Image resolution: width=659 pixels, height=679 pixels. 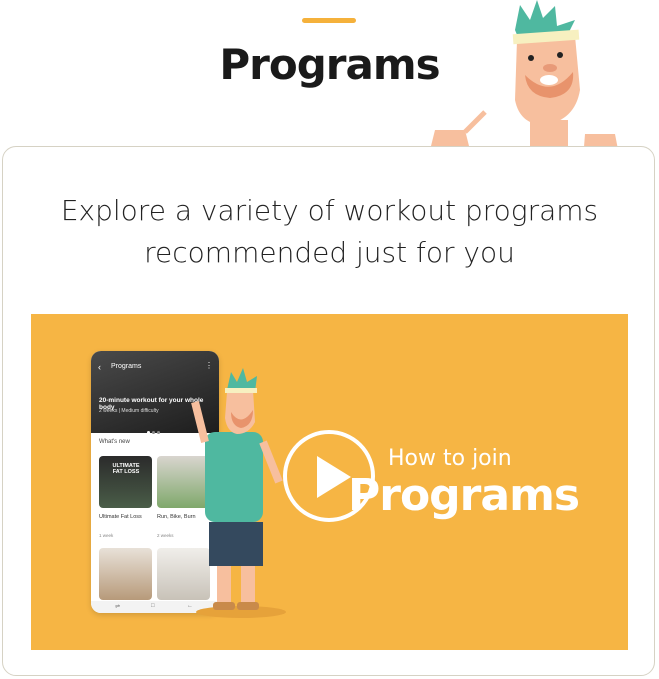 What do you see at coordinates (118, 607) in the screenshot?
I see `recent-apps-icon: ⇌` at bounding box center [118, 607].